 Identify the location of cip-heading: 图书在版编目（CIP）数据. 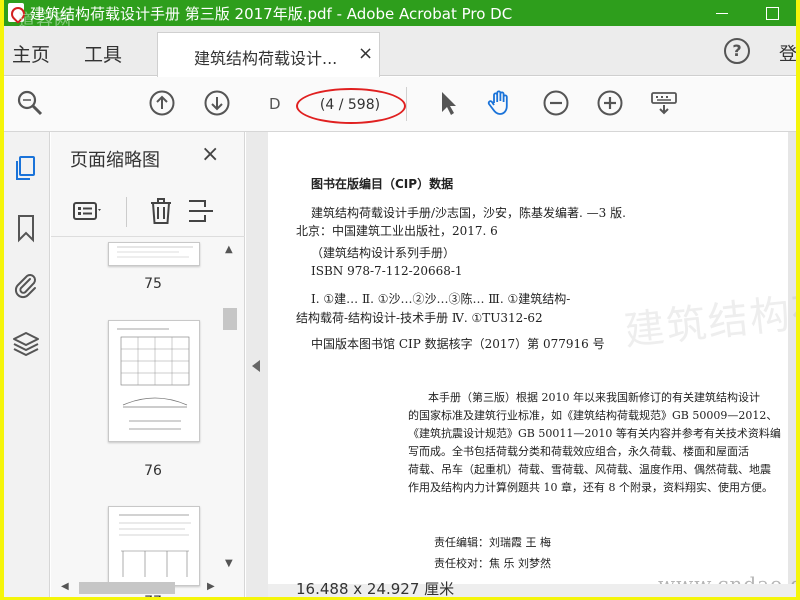
(382, 184).